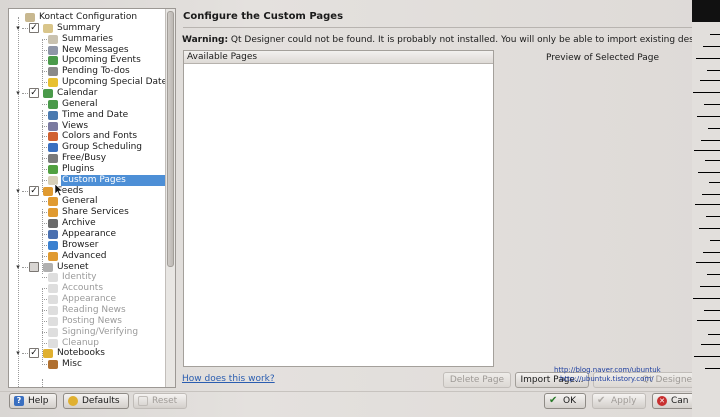 The image size is (720, 417). I want to click on apply-label: Apply, so click(624, 401).